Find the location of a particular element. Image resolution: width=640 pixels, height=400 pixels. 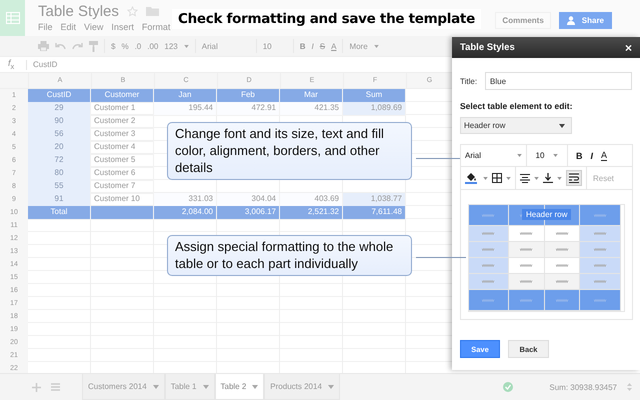

formula-label: f$_{x}$ is located at coordinates (12, 64).